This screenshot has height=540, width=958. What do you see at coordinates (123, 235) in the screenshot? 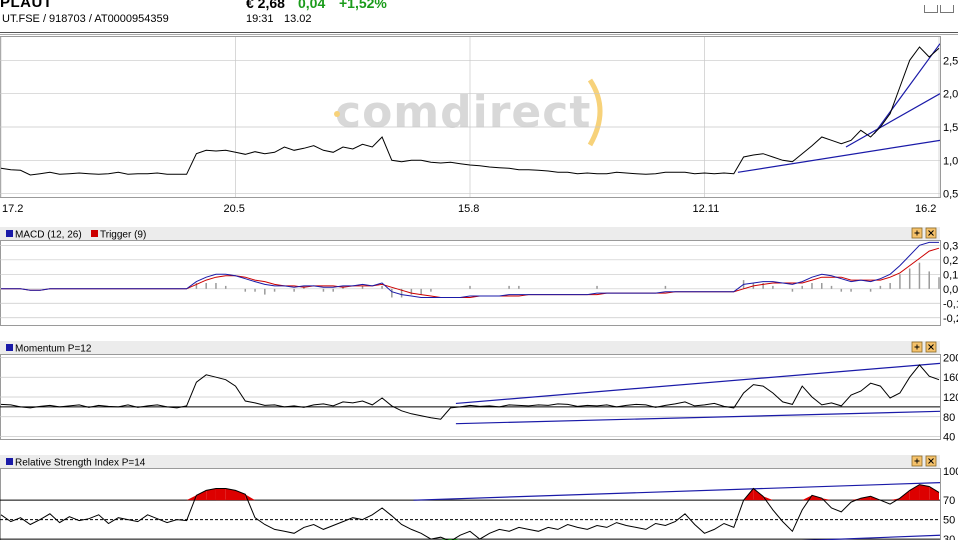
I see `trigger-legend-label: Trigger (9)` at bounding box center [123, 235].